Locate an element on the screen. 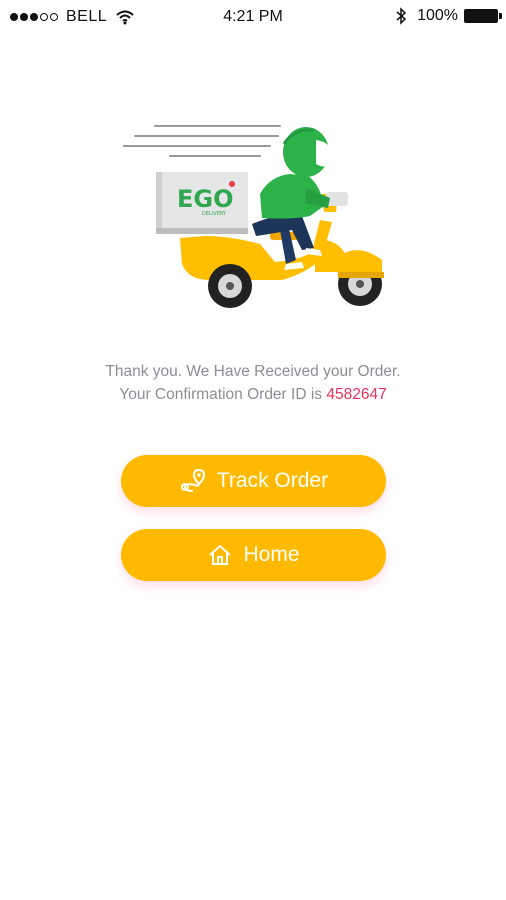  track-order-label: Track Order is located at coordinates (272, 480).